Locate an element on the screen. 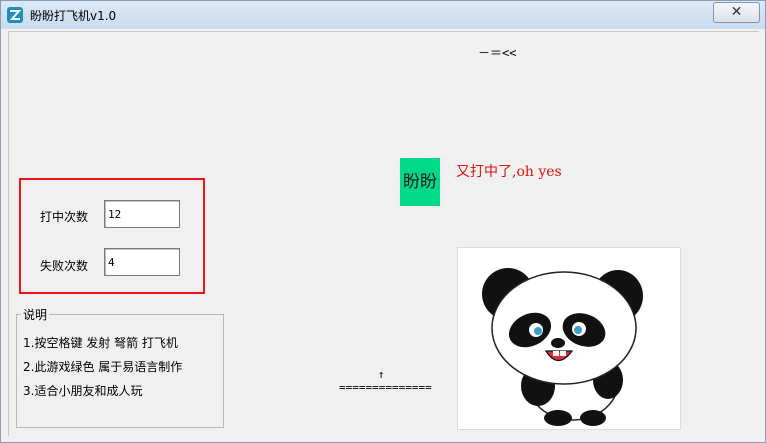 The height and width of the screenshot is (443, 766). shooter: ↑ ============== is located at coordinates (385, 381).